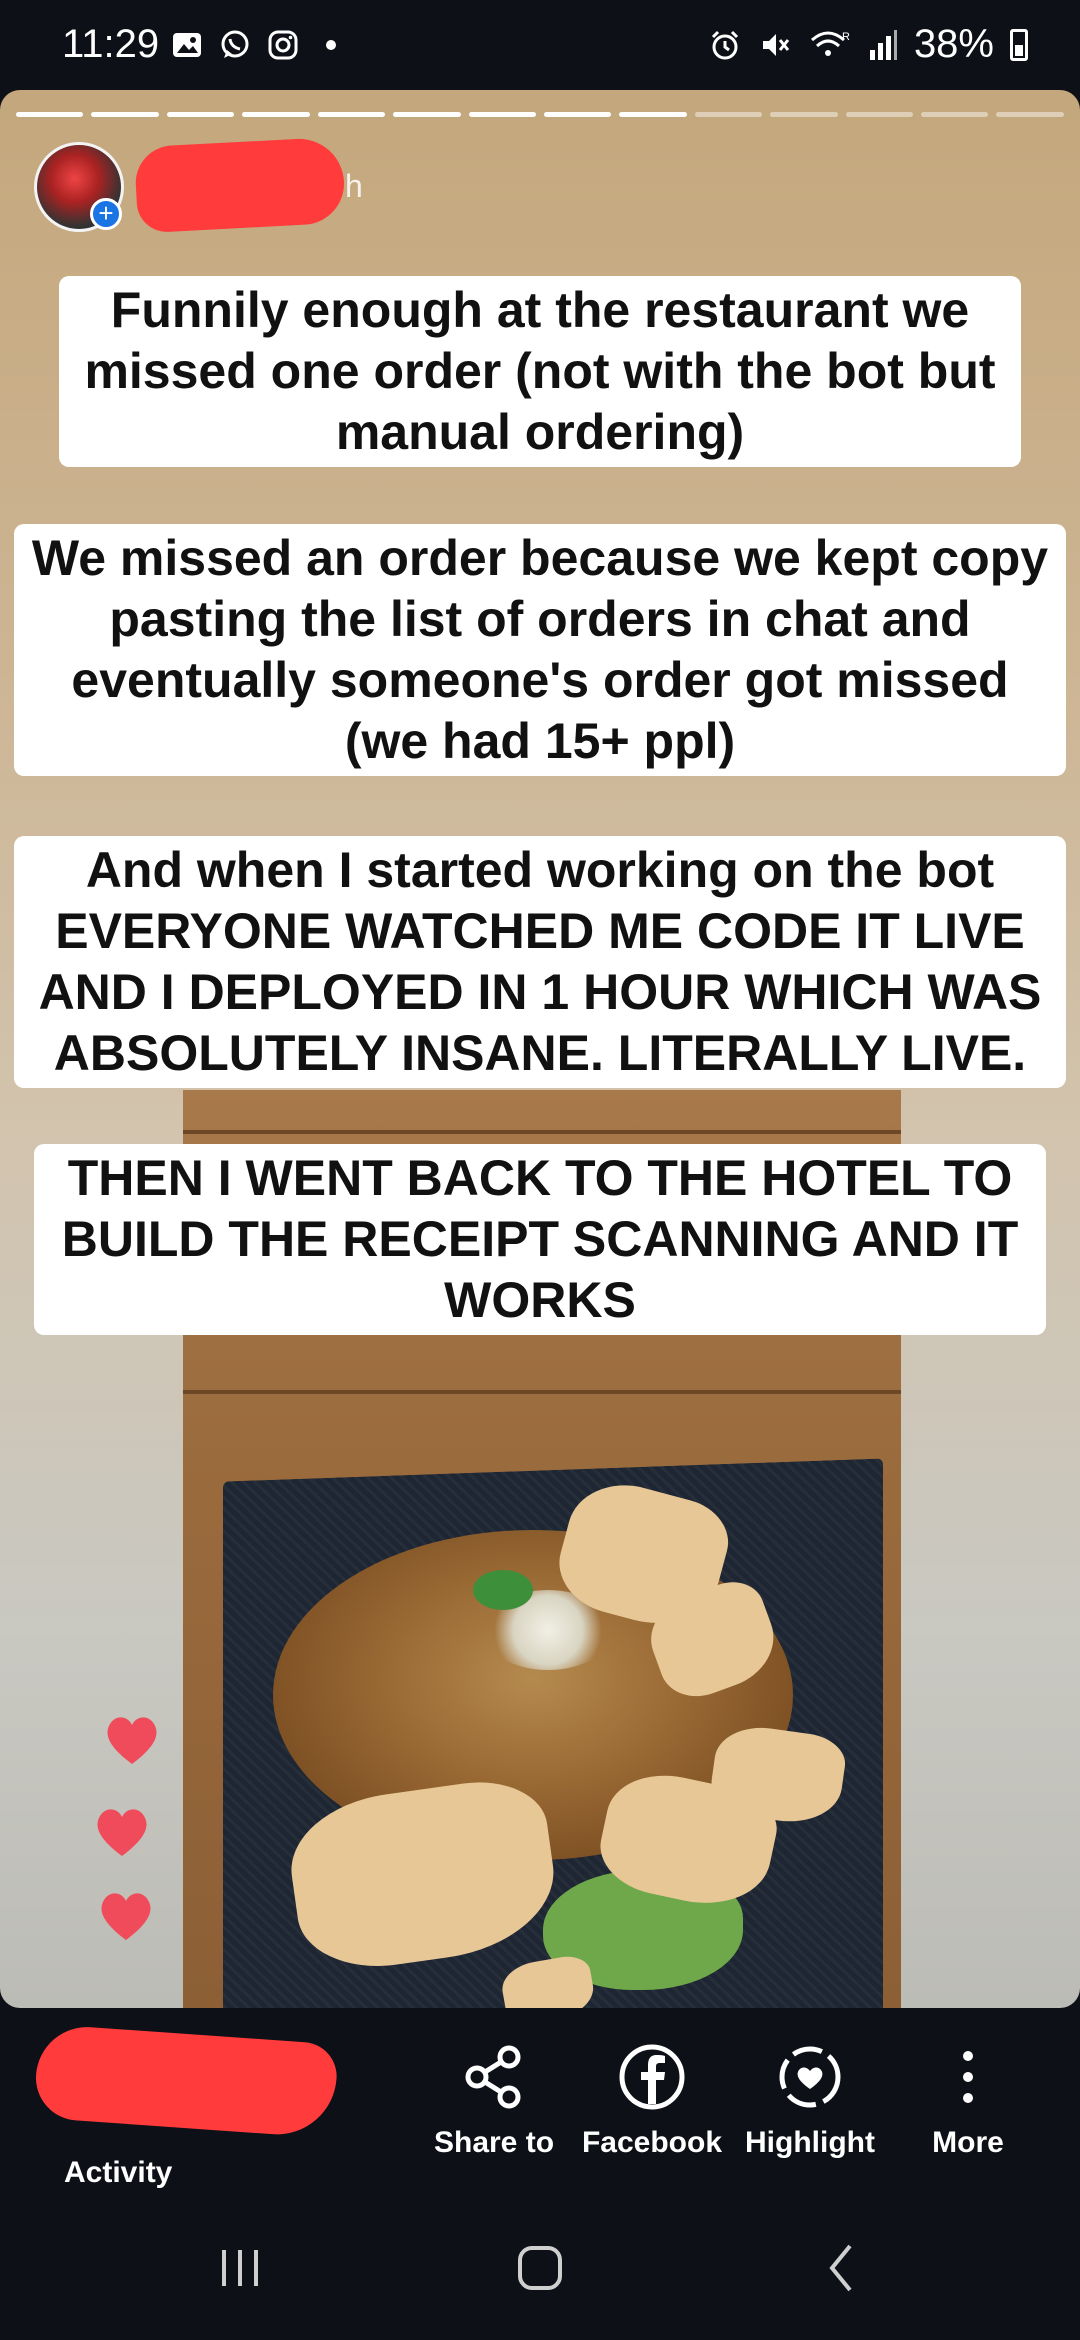 The image size is (1080, 2340). I want to click on mute-icon, so click(776, 44).